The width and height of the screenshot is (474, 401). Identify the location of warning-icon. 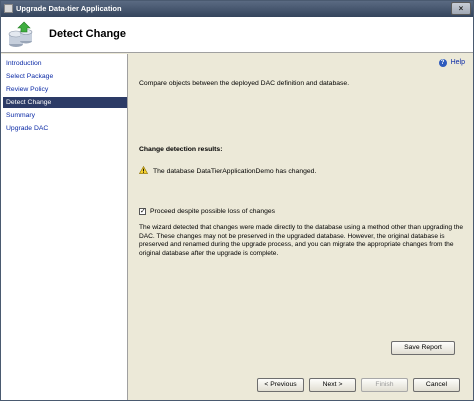
(143, 170).